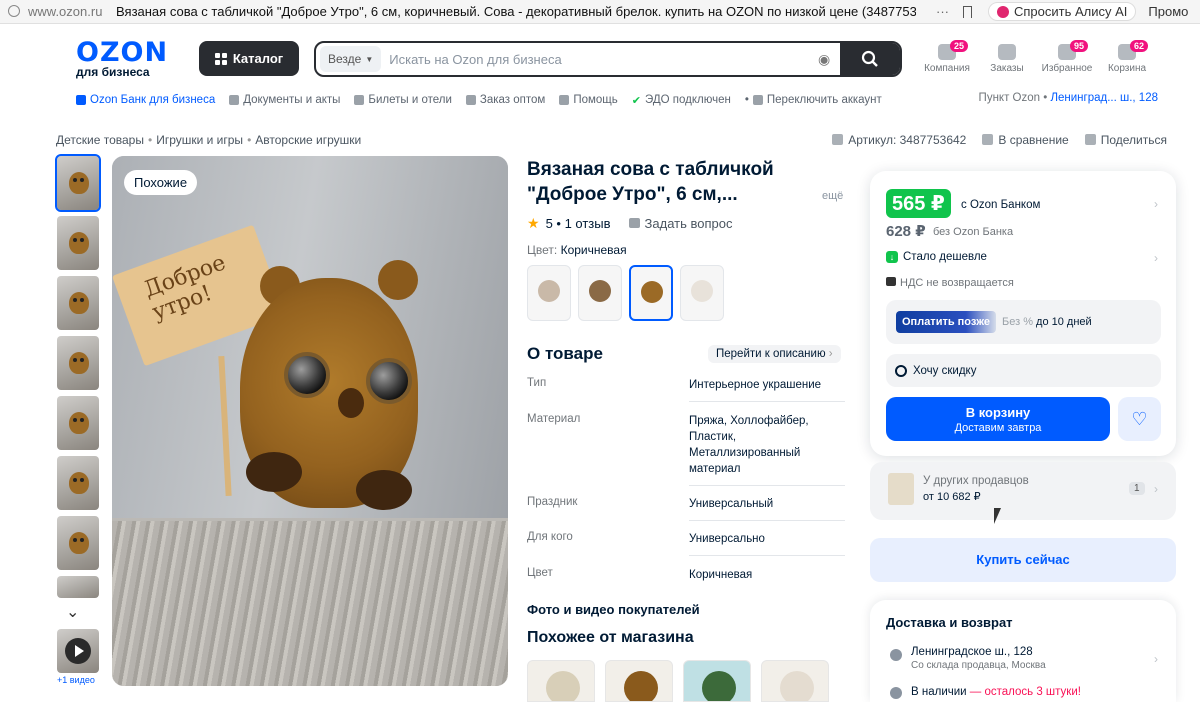 The width and height of the screenshot is (1200, 702). I want to click on similar-products, so click(678, 681).